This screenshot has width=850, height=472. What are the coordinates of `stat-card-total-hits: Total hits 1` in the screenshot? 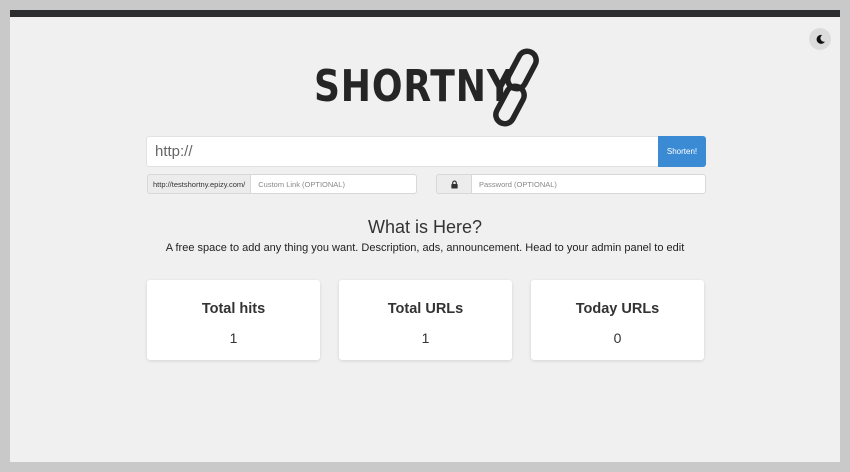 It's located at (233, 320).